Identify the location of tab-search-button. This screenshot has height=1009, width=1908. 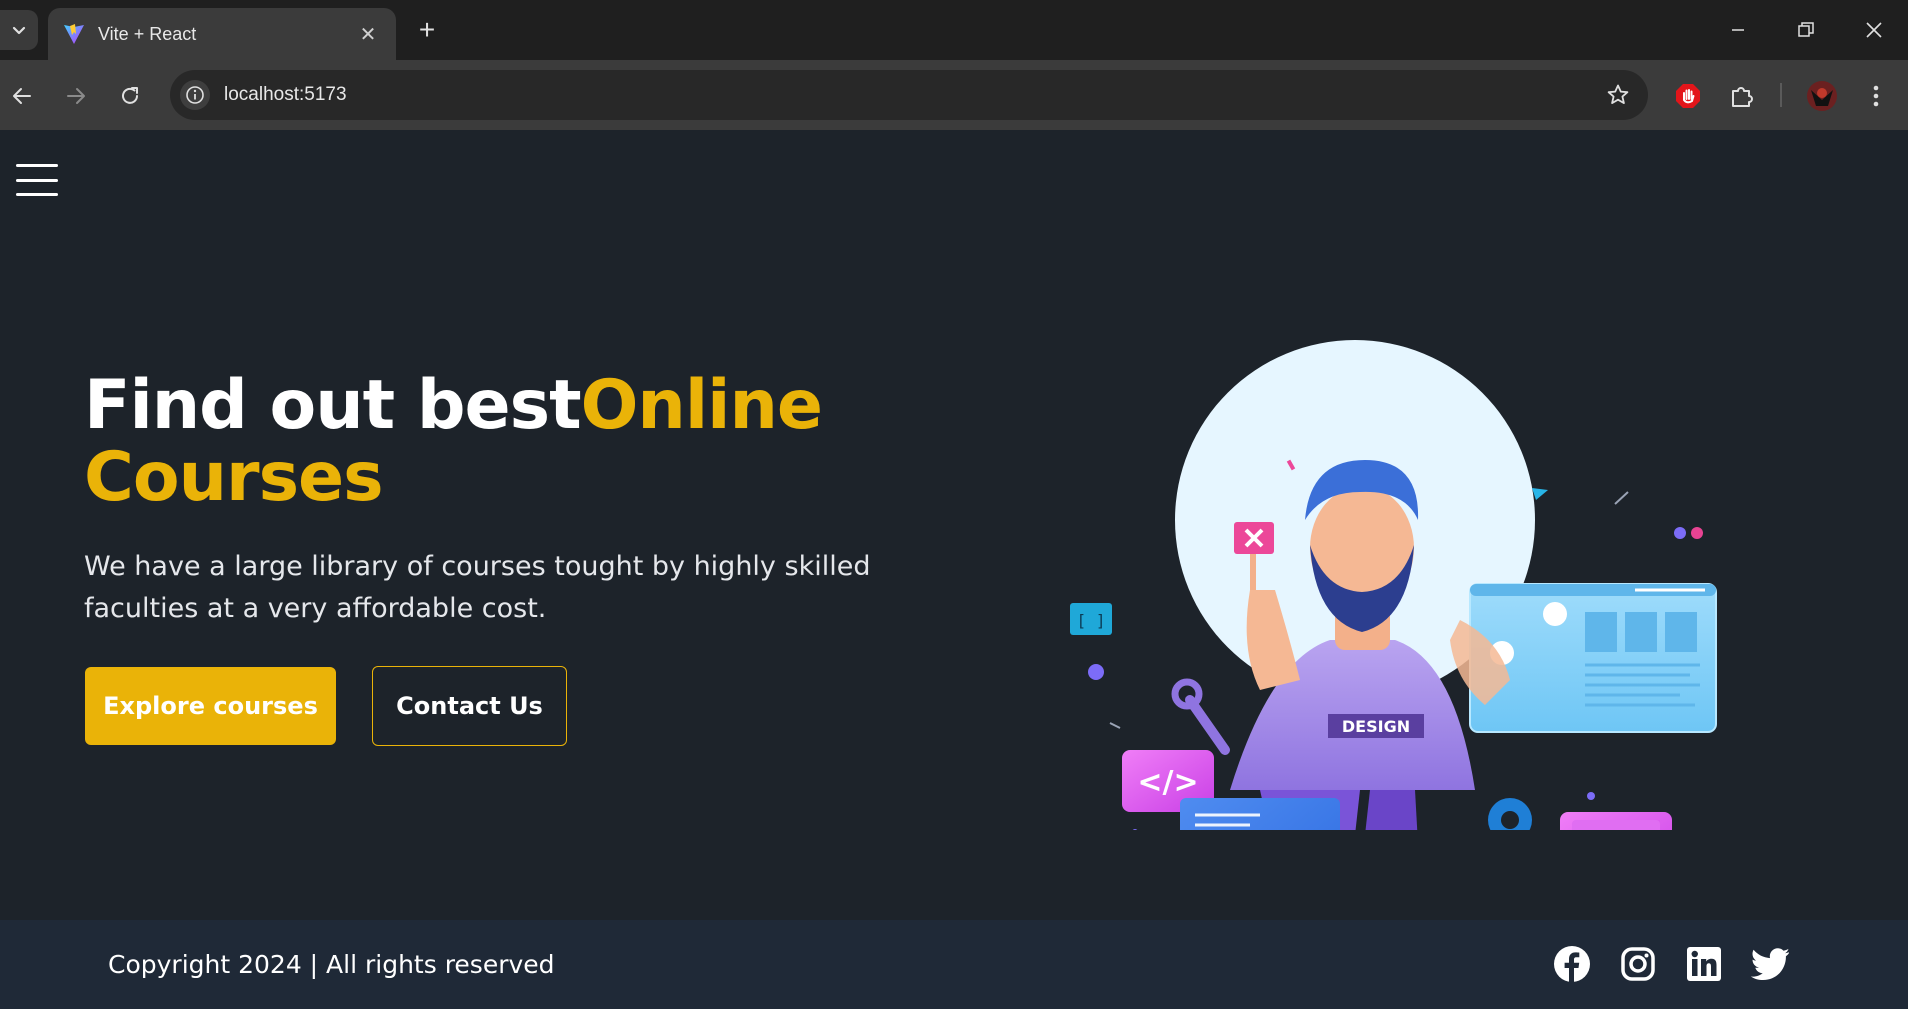
(19, 30).